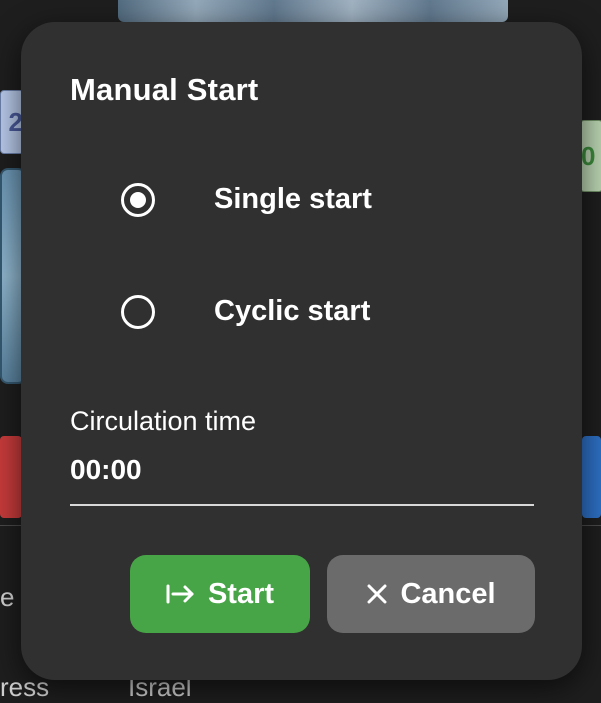 The width and height of the screenshot is (601, 703). I want to click on circulation-time-label: Circulation time, so click(163, 421).